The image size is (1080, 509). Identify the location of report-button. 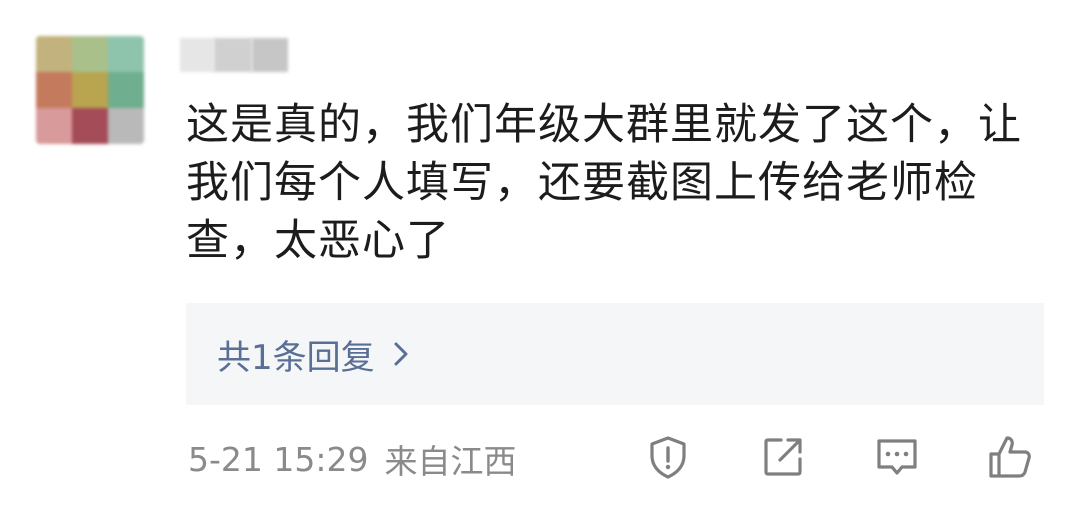
(668, 457).